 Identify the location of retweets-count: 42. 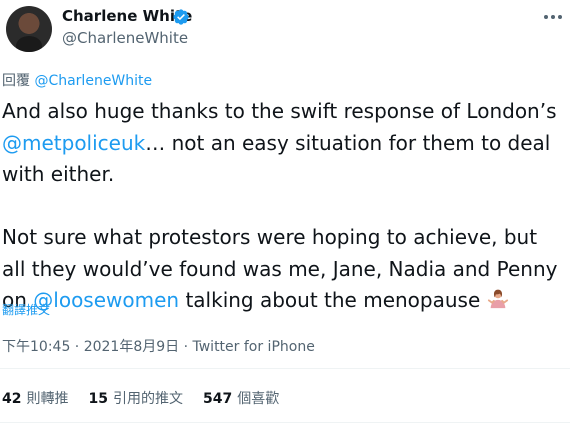
(12, 399).